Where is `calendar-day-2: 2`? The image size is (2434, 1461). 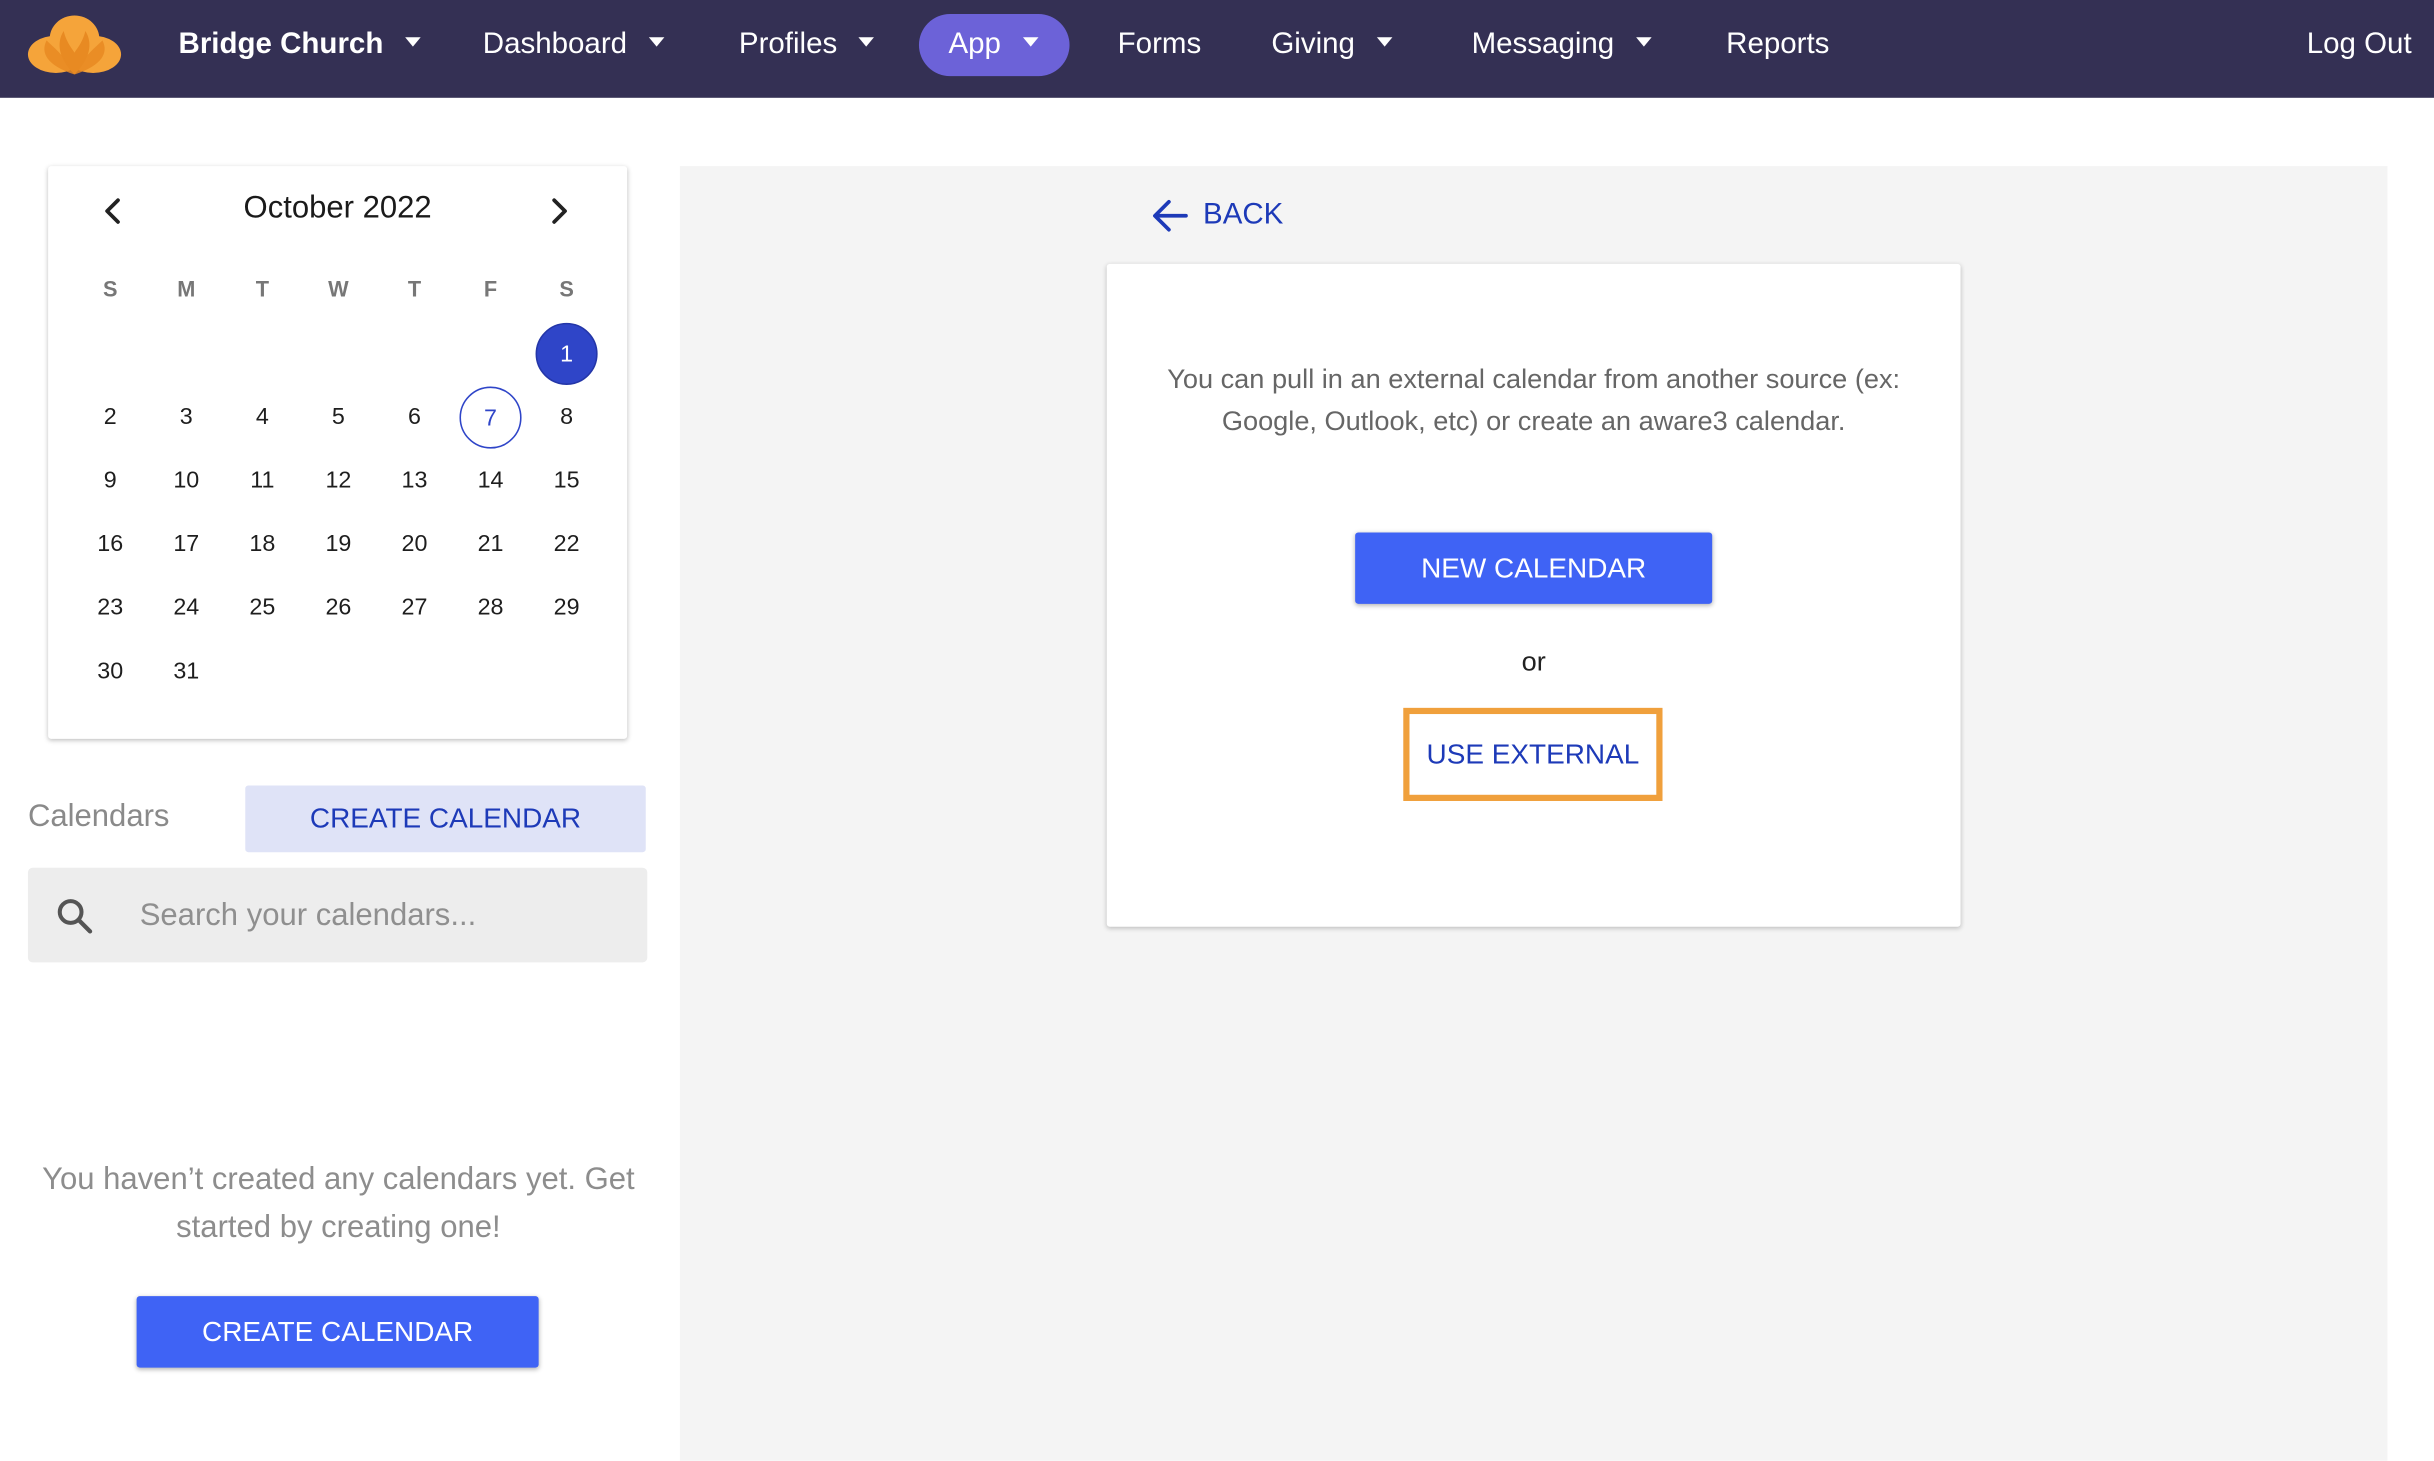 calendar-day-2: 2 is located at coordinates (110, 418).